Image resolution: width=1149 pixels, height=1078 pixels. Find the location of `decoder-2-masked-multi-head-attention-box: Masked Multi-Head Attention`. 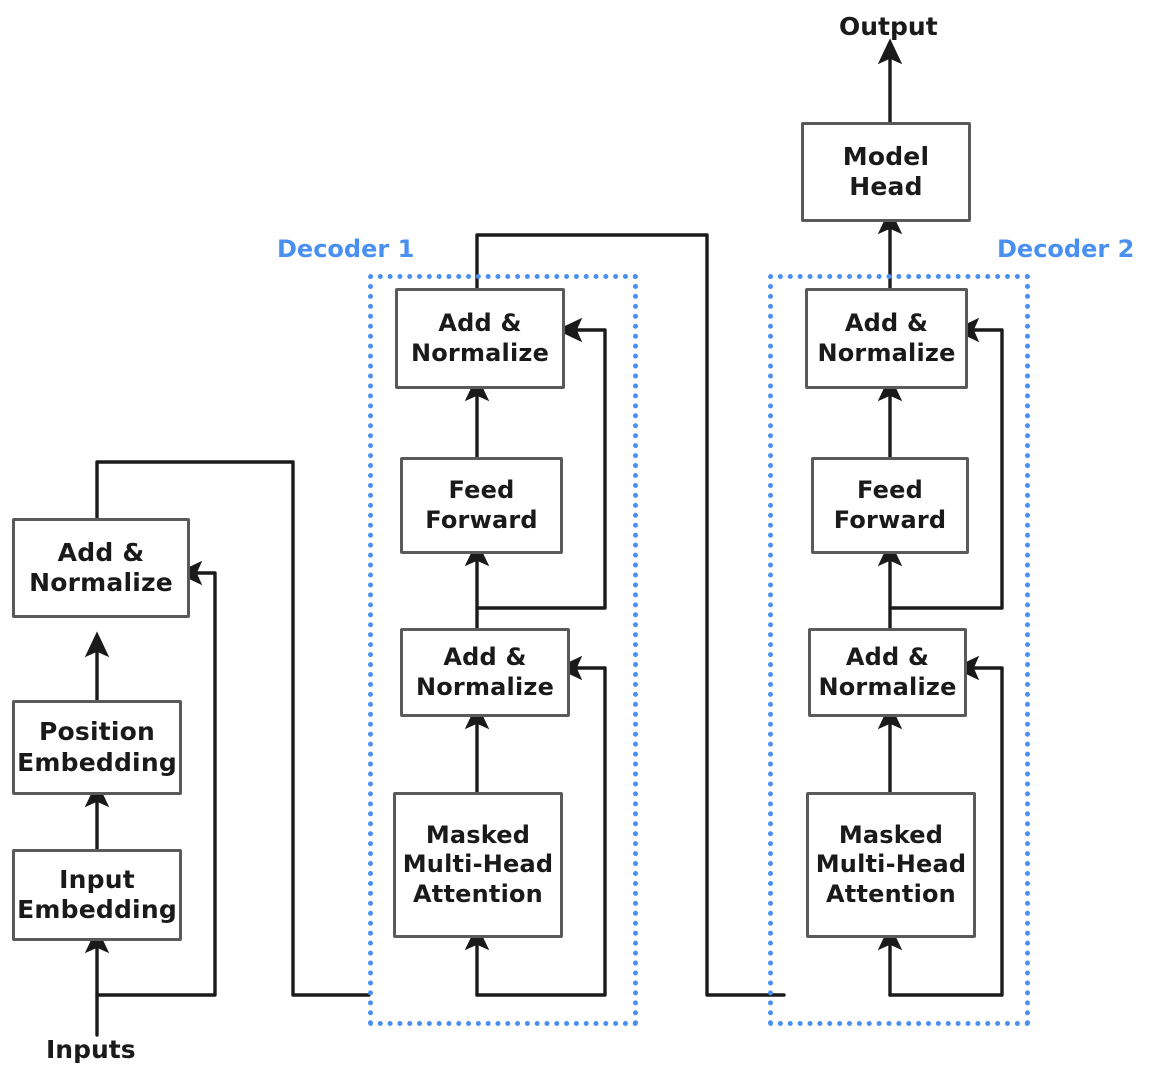

decoder-2-masked-multi-head-attention-box: Masked Multi-Head Attention is located at coordinates (891, 865).